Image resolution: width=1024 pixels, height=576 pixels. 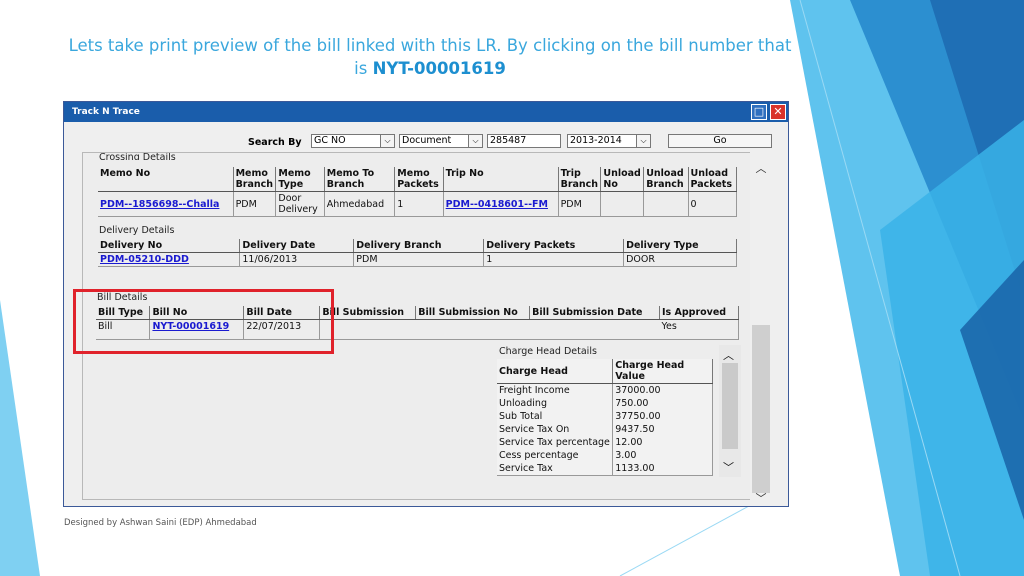 I want to click on search-by-value: GC NO, so click(x=330, y=140).